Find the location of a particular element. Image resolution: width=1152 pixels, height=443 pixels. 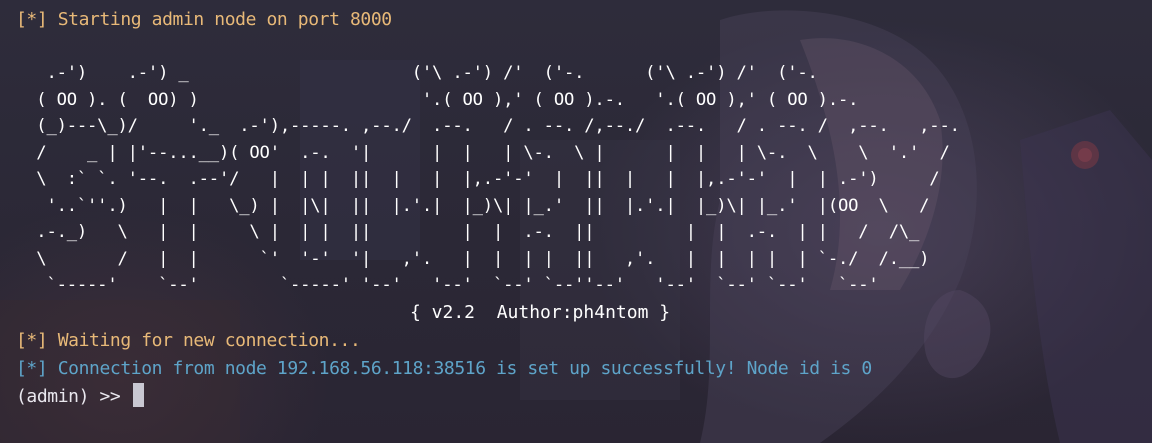

text-cursor is located at coordinates (138, 394).